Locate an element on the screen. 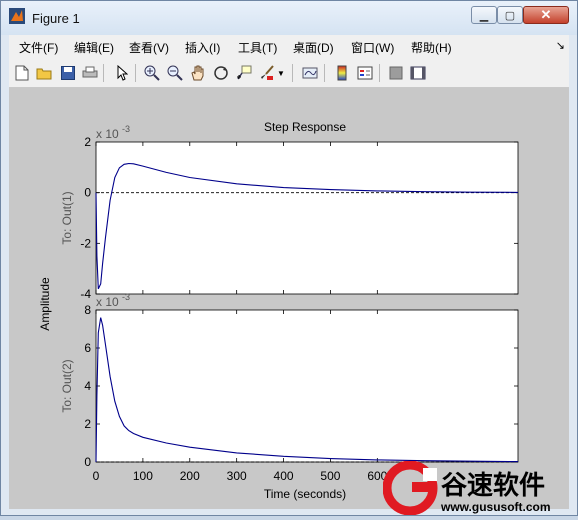  figure-toolbar: ▼ is located at coordinates (289, 73).